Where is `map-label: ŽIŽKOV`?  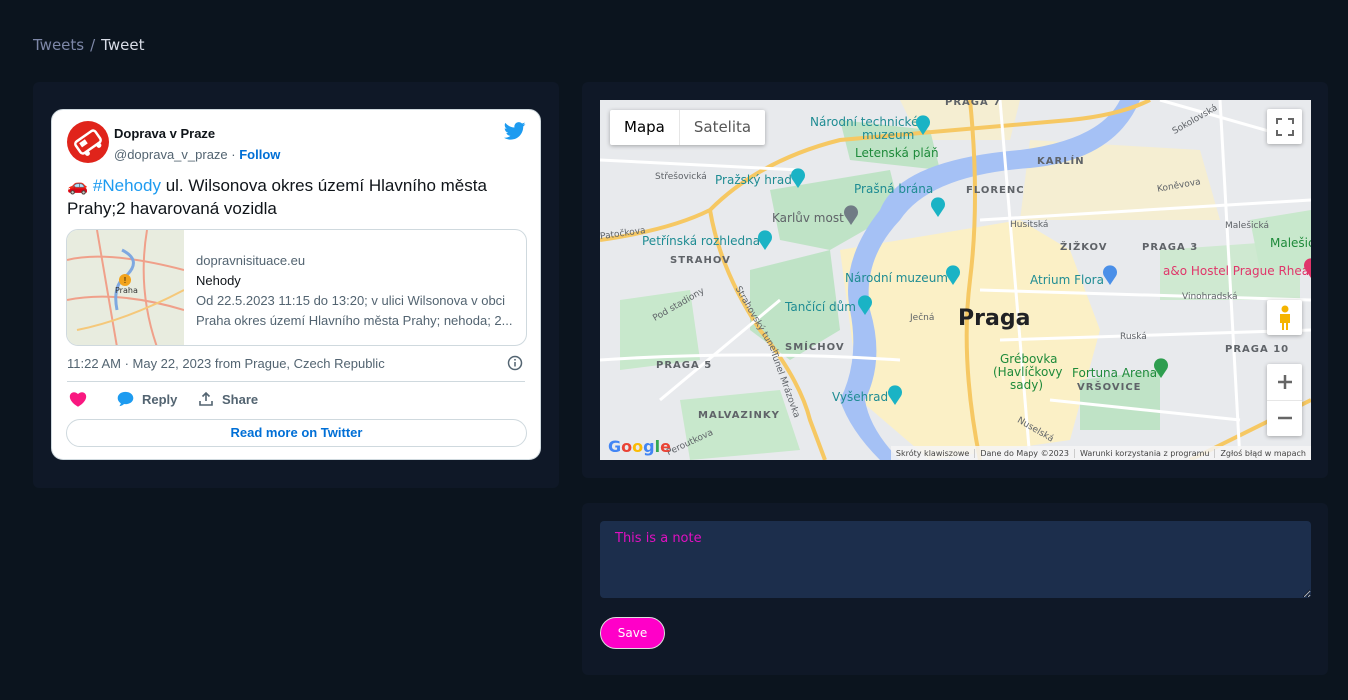 map-label: ŽIŽKOV is located at coordinates (1084, 247).